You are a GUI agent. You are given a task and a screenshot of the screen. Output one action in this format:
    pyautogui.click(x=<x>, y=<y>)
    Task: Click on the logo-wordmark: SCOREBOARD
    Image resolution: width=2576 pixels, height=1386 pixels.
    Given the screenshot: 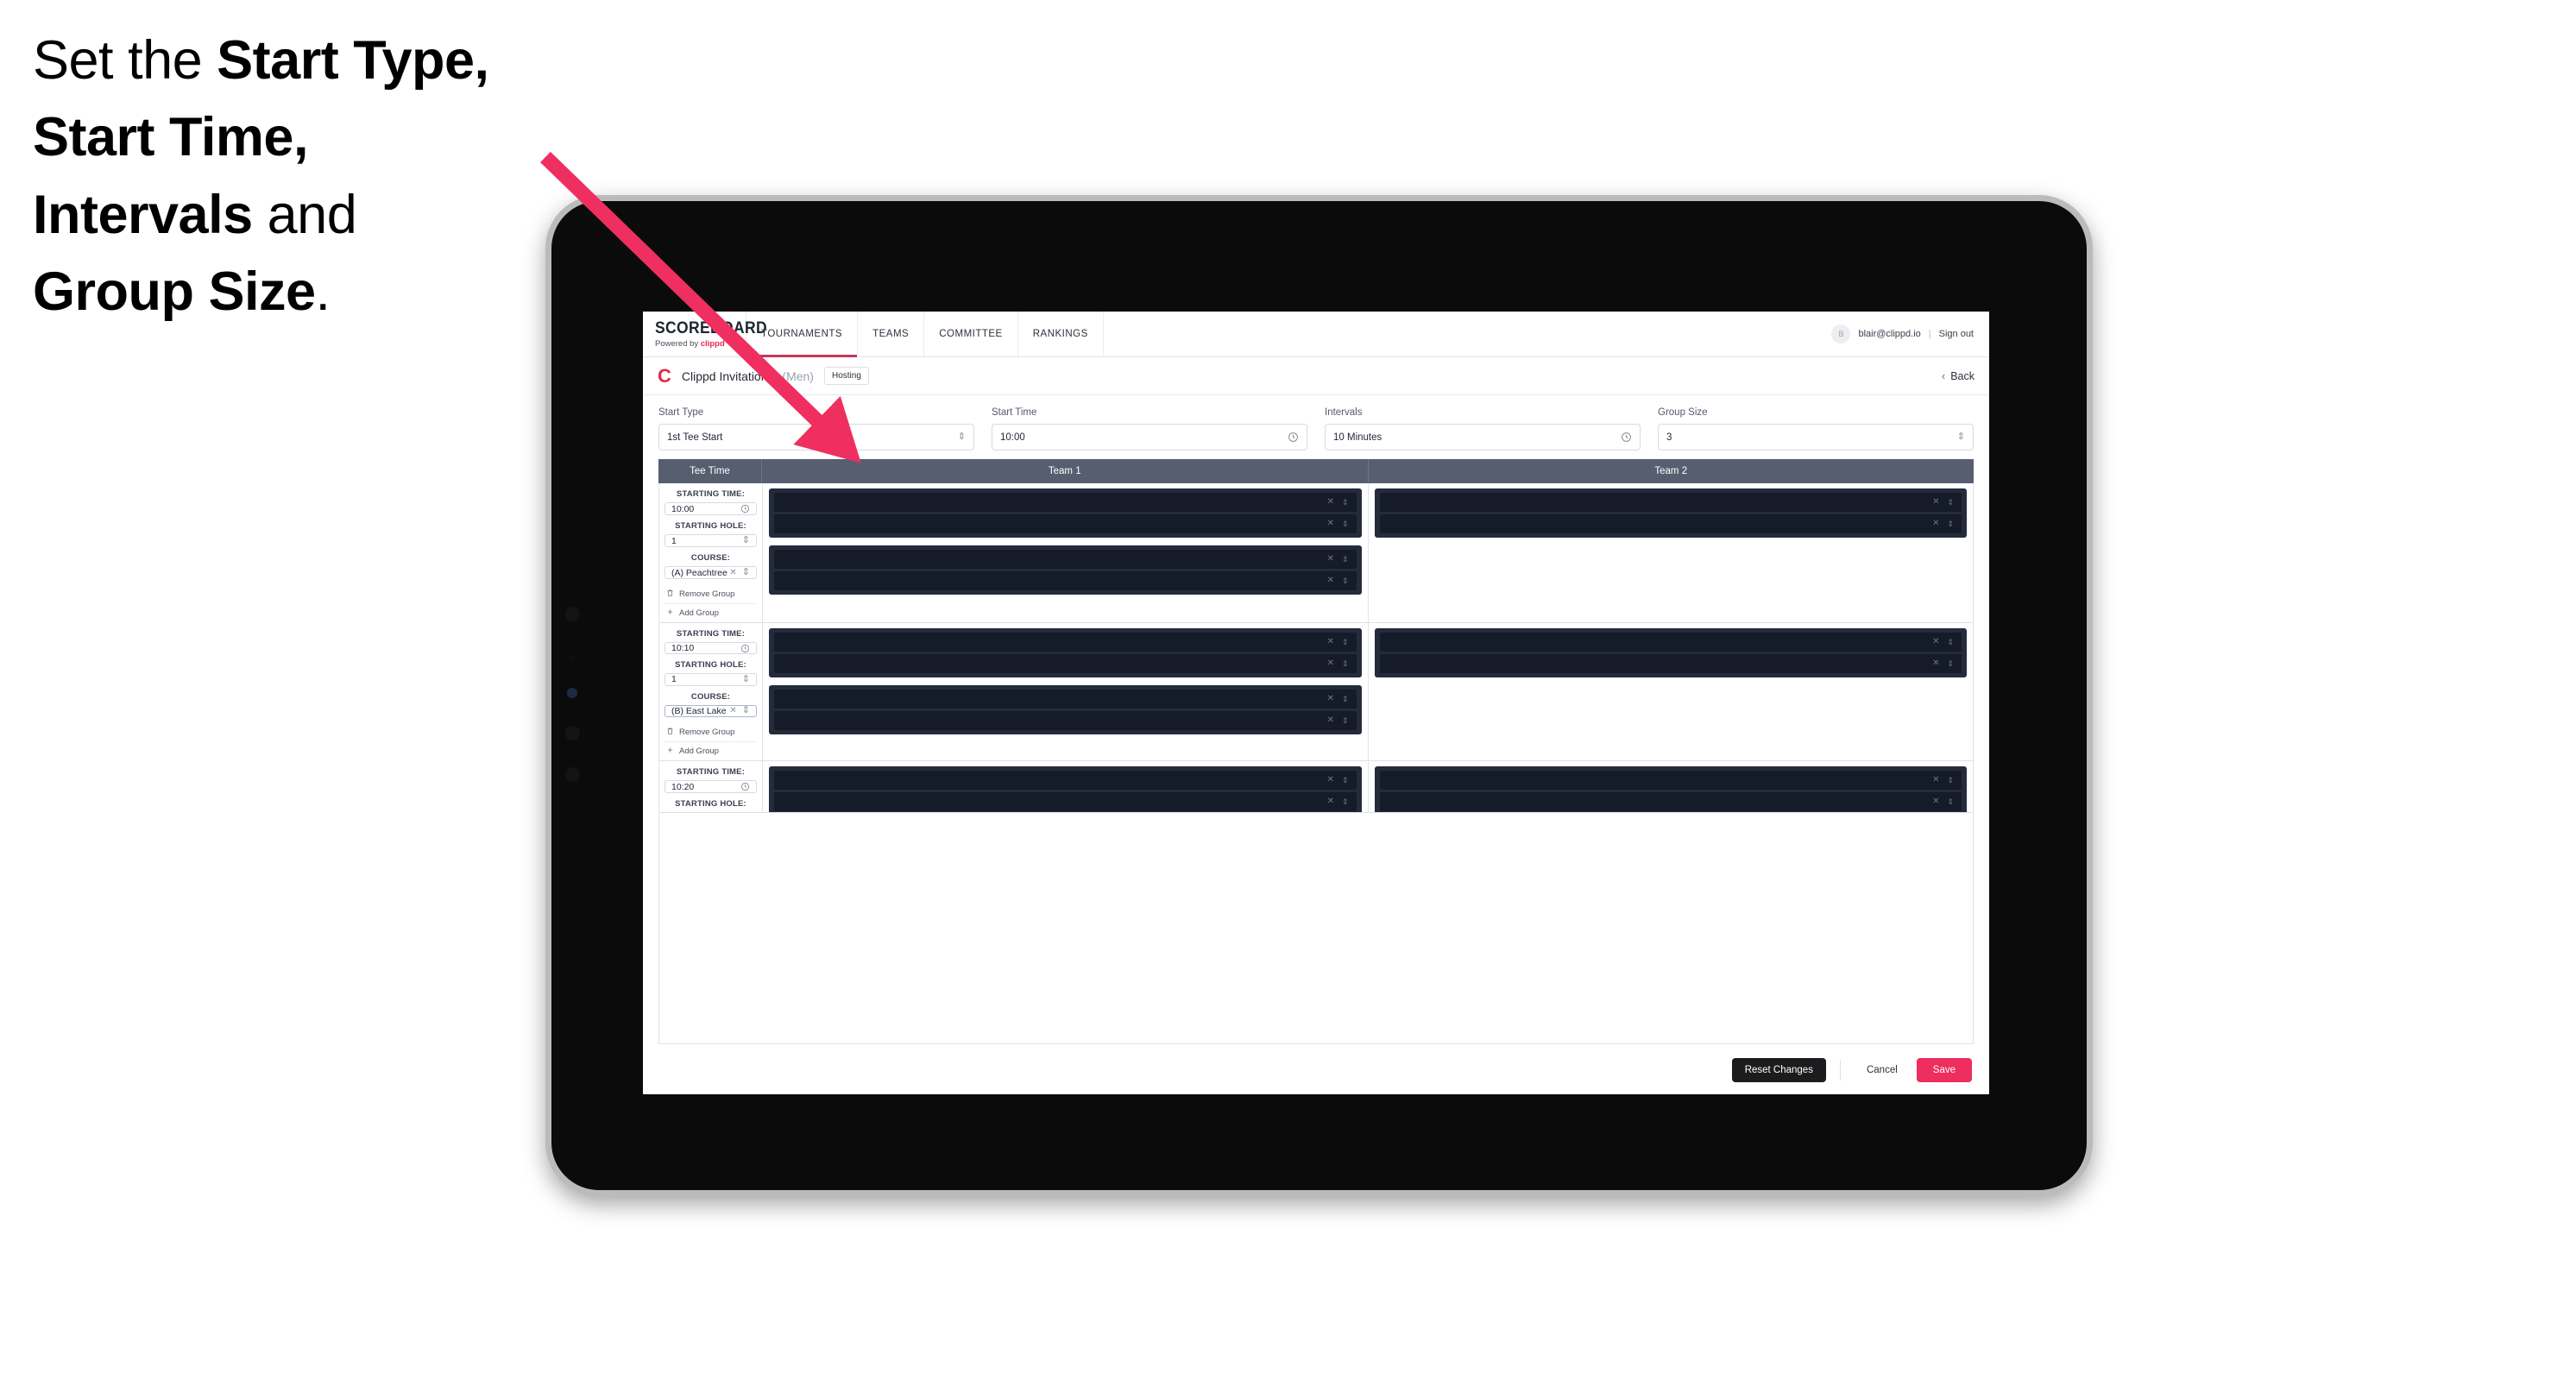 What is the action you would take?
    pyautogui.click(x=711, y=328)
    